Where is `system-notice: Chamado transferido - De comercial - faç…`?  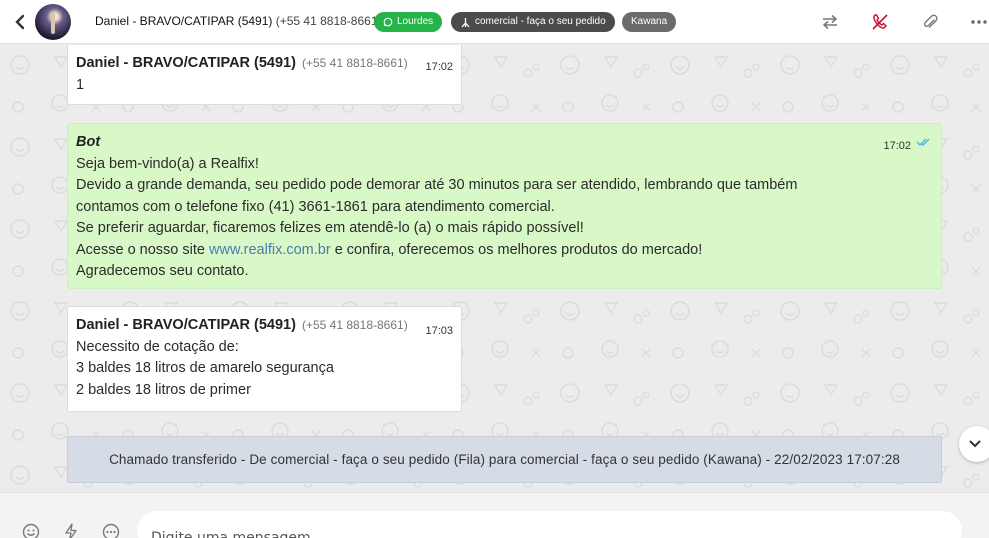
system-notice: Chamado transferido - De comercial - faç… is located at coordinates (504, 459).